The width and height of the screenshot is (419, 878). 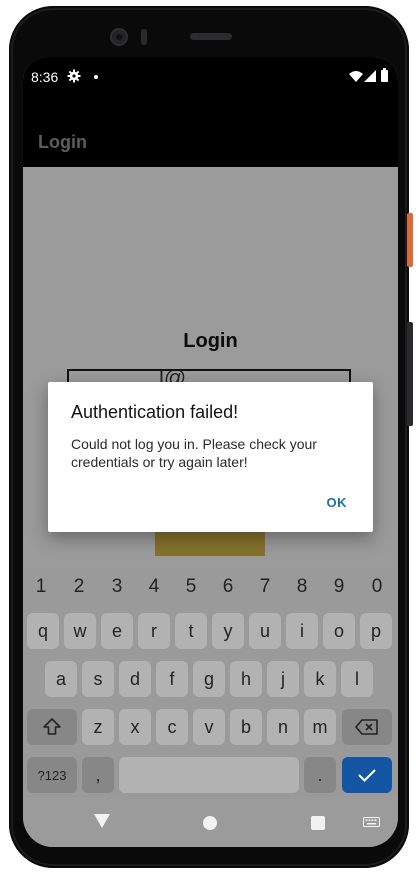 I want to click on signal-icon, so click(x=370, y=76).